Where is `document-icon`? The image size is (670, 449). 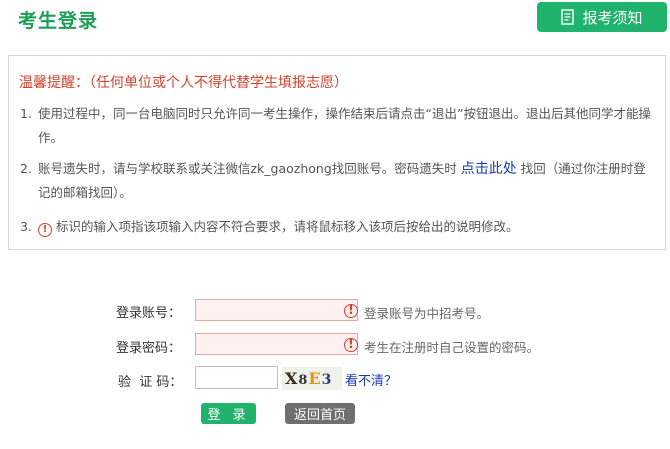 document-icon is located at coordinates (568, 17).